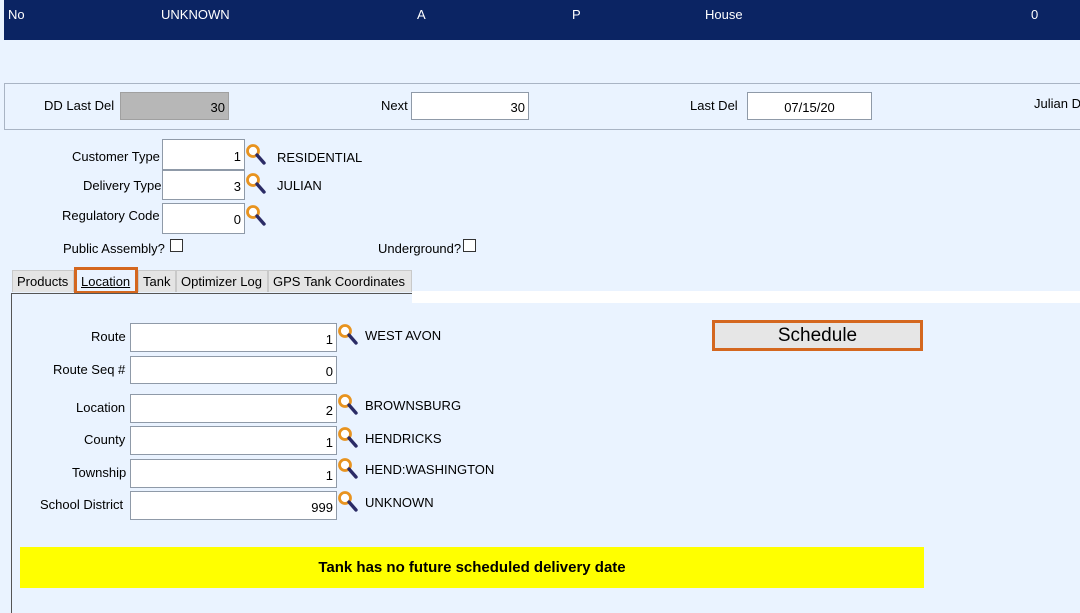 The width and height of the screenshot is (1080, 613). I want to click on route-label: Route, so click(108, 336).